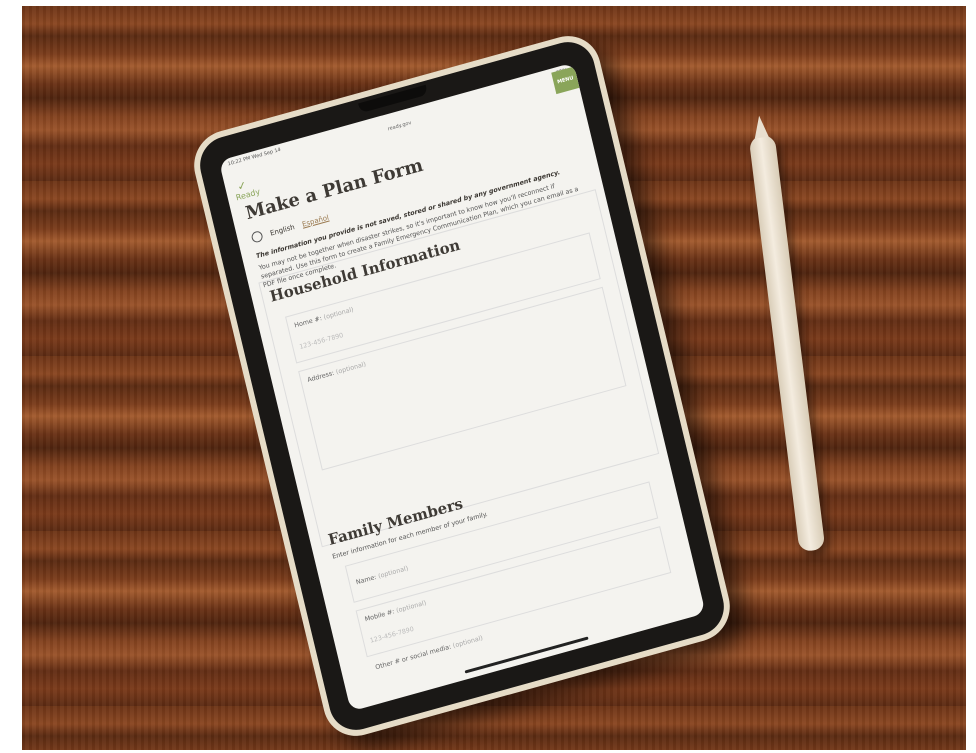 The height and width of the screenshot is (753, 976). What do you see at coordinates (392, 634) in the screenshot?
I see `mobile-placeholder: 123-456-7890` at bounding box center [392, 634].